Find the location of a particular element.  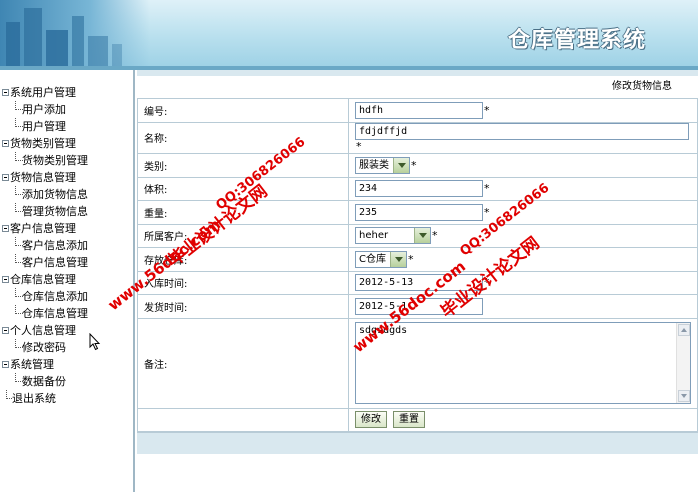

select-value: 服装类 is located at coordinates (374, 165).